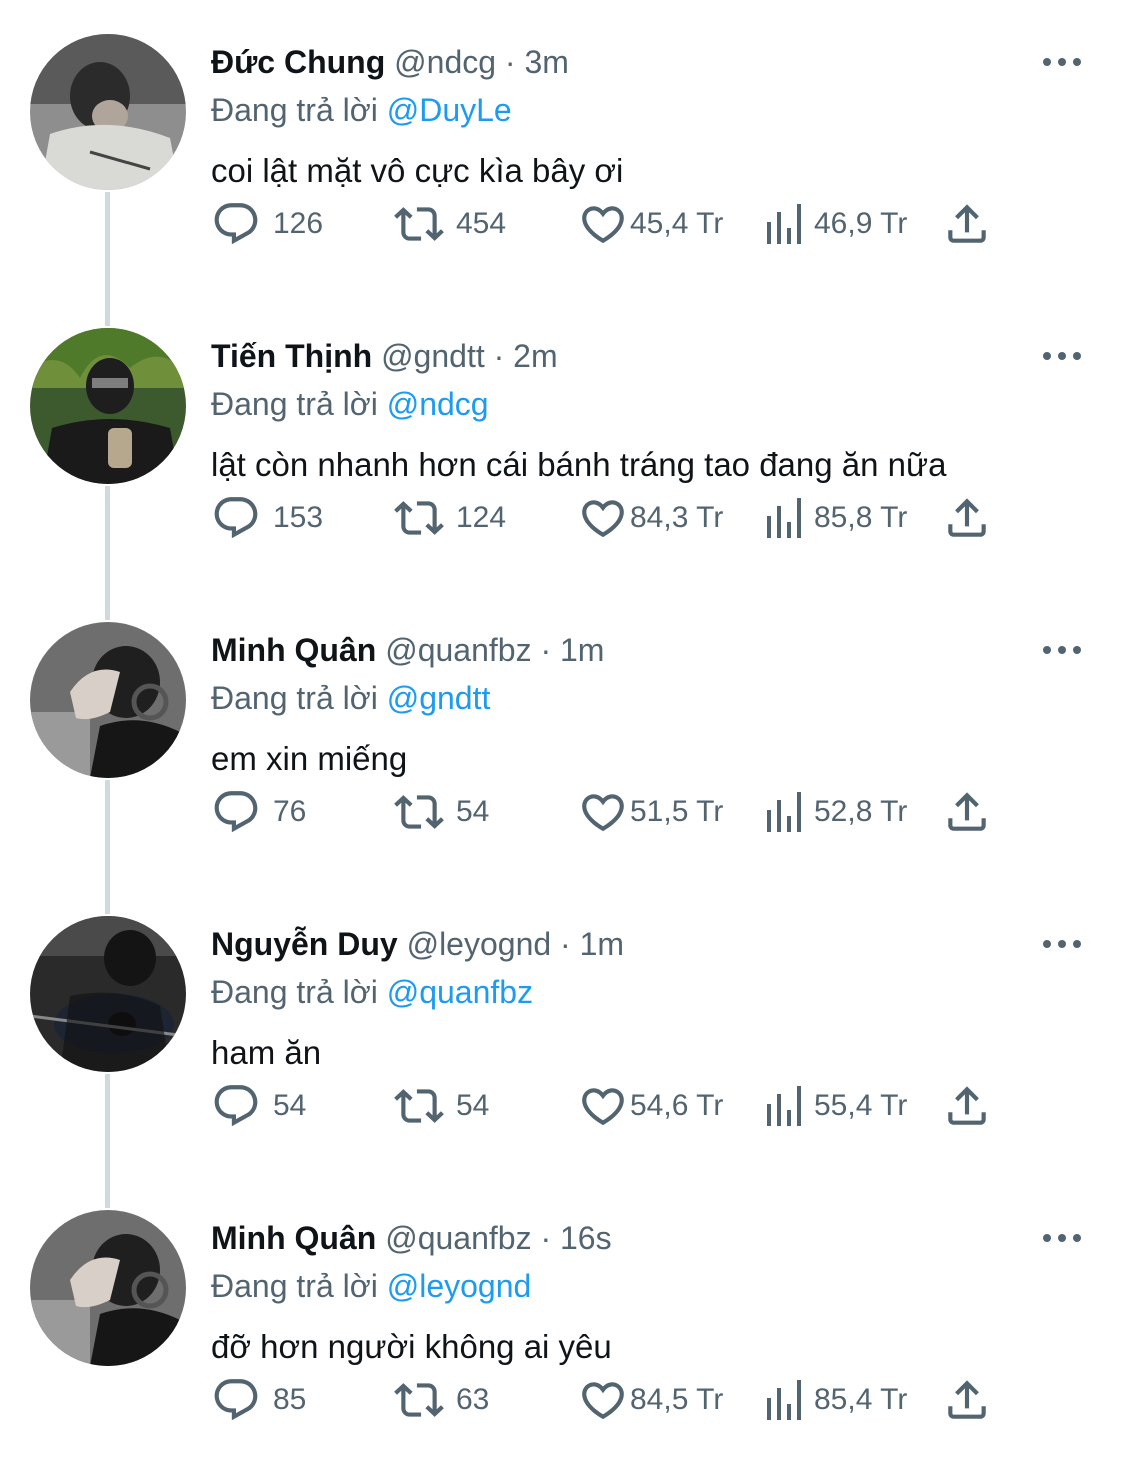 This screenshot has height=1475, width=1125. I want to click on username: @gndtt, so click(433, 356).